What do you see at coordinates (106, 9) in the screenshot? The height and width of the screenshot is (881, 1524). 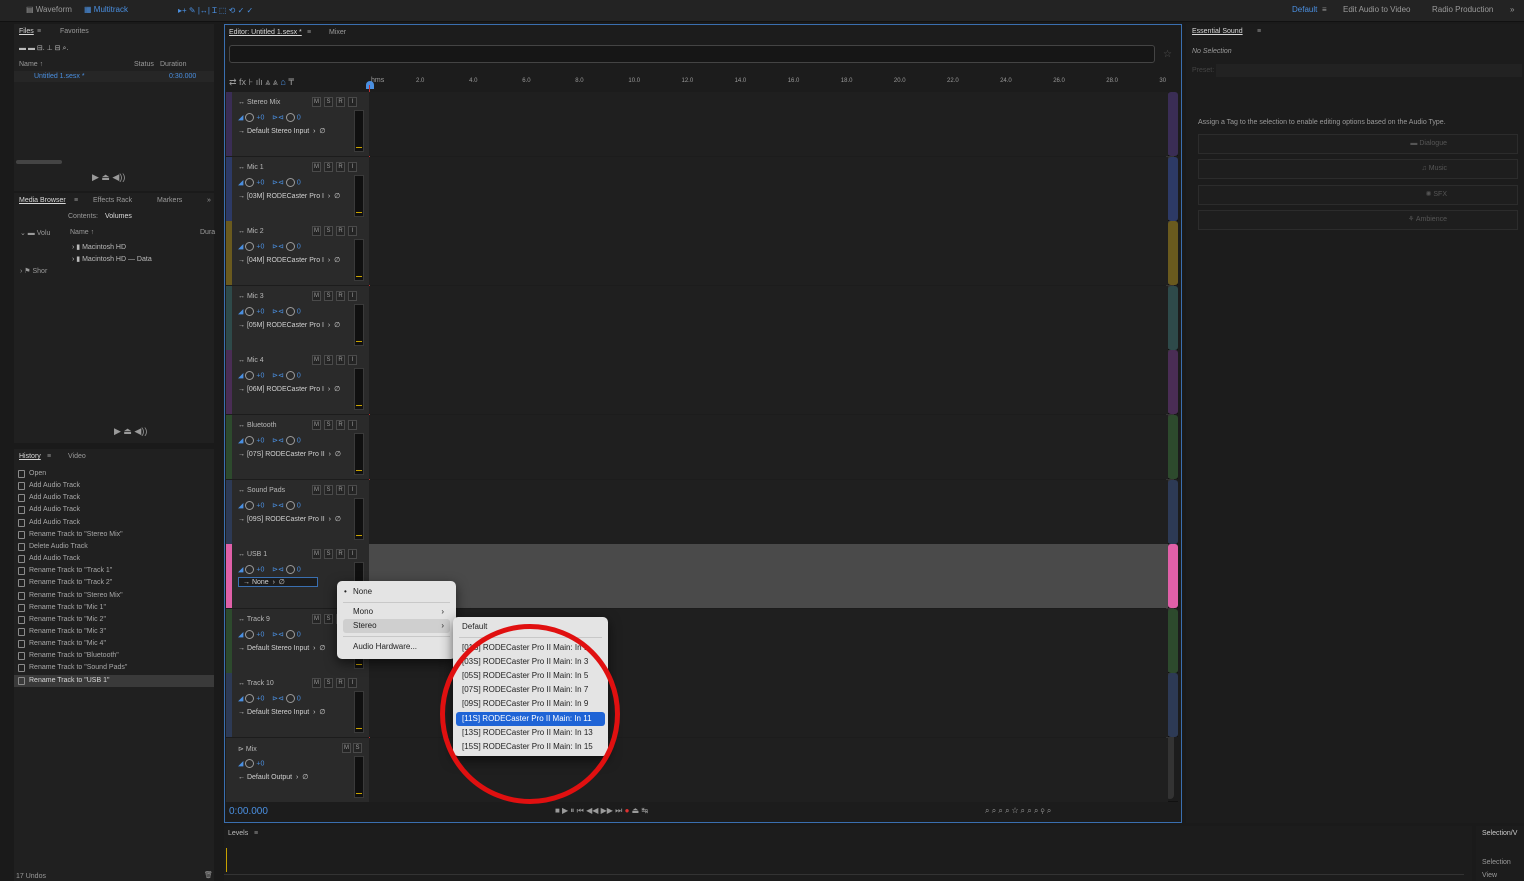 I see `multitrack-view-button: ▦ Multitrack` at bounding box center [106, 9].